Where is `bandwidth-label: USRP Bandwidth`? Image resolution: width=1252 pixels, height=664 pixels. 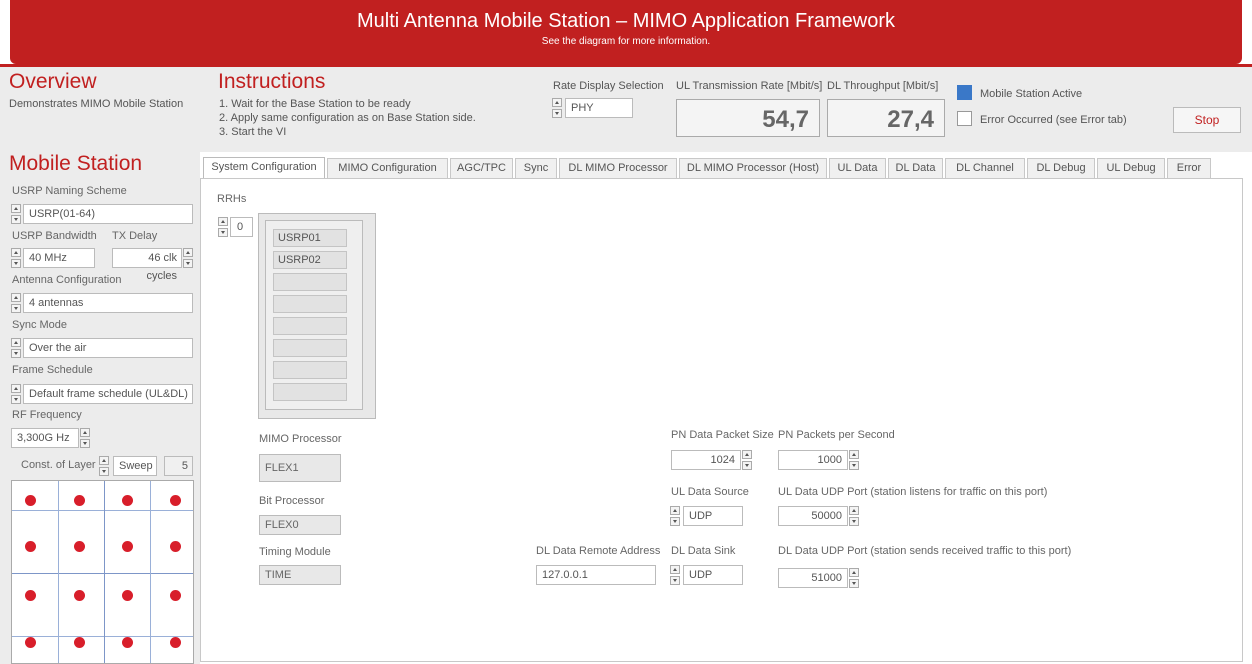 bandwidth-label: USRP Bandwidth is located at coordinates (54, 236).